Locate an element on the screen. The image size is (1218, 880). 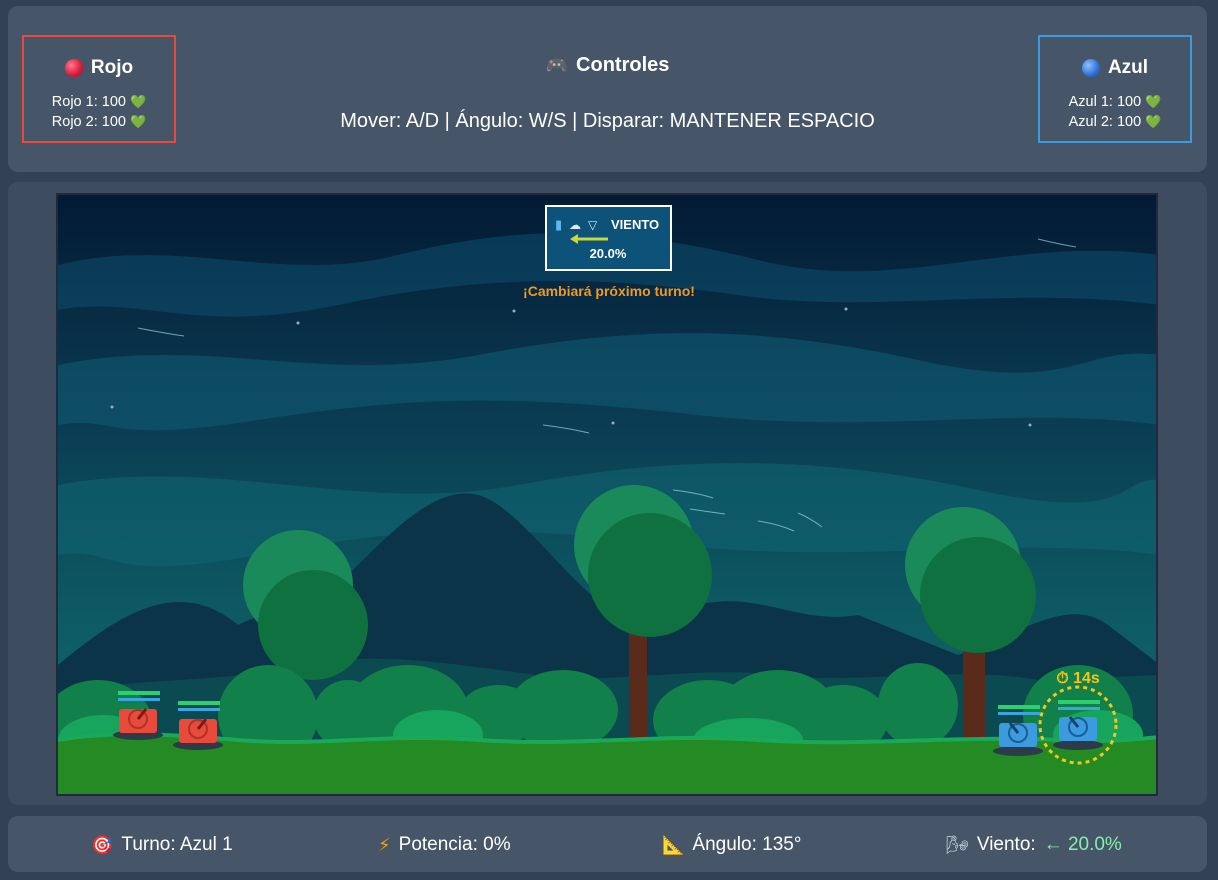
blue-circle-icon is located at coordinates (1090, 68).